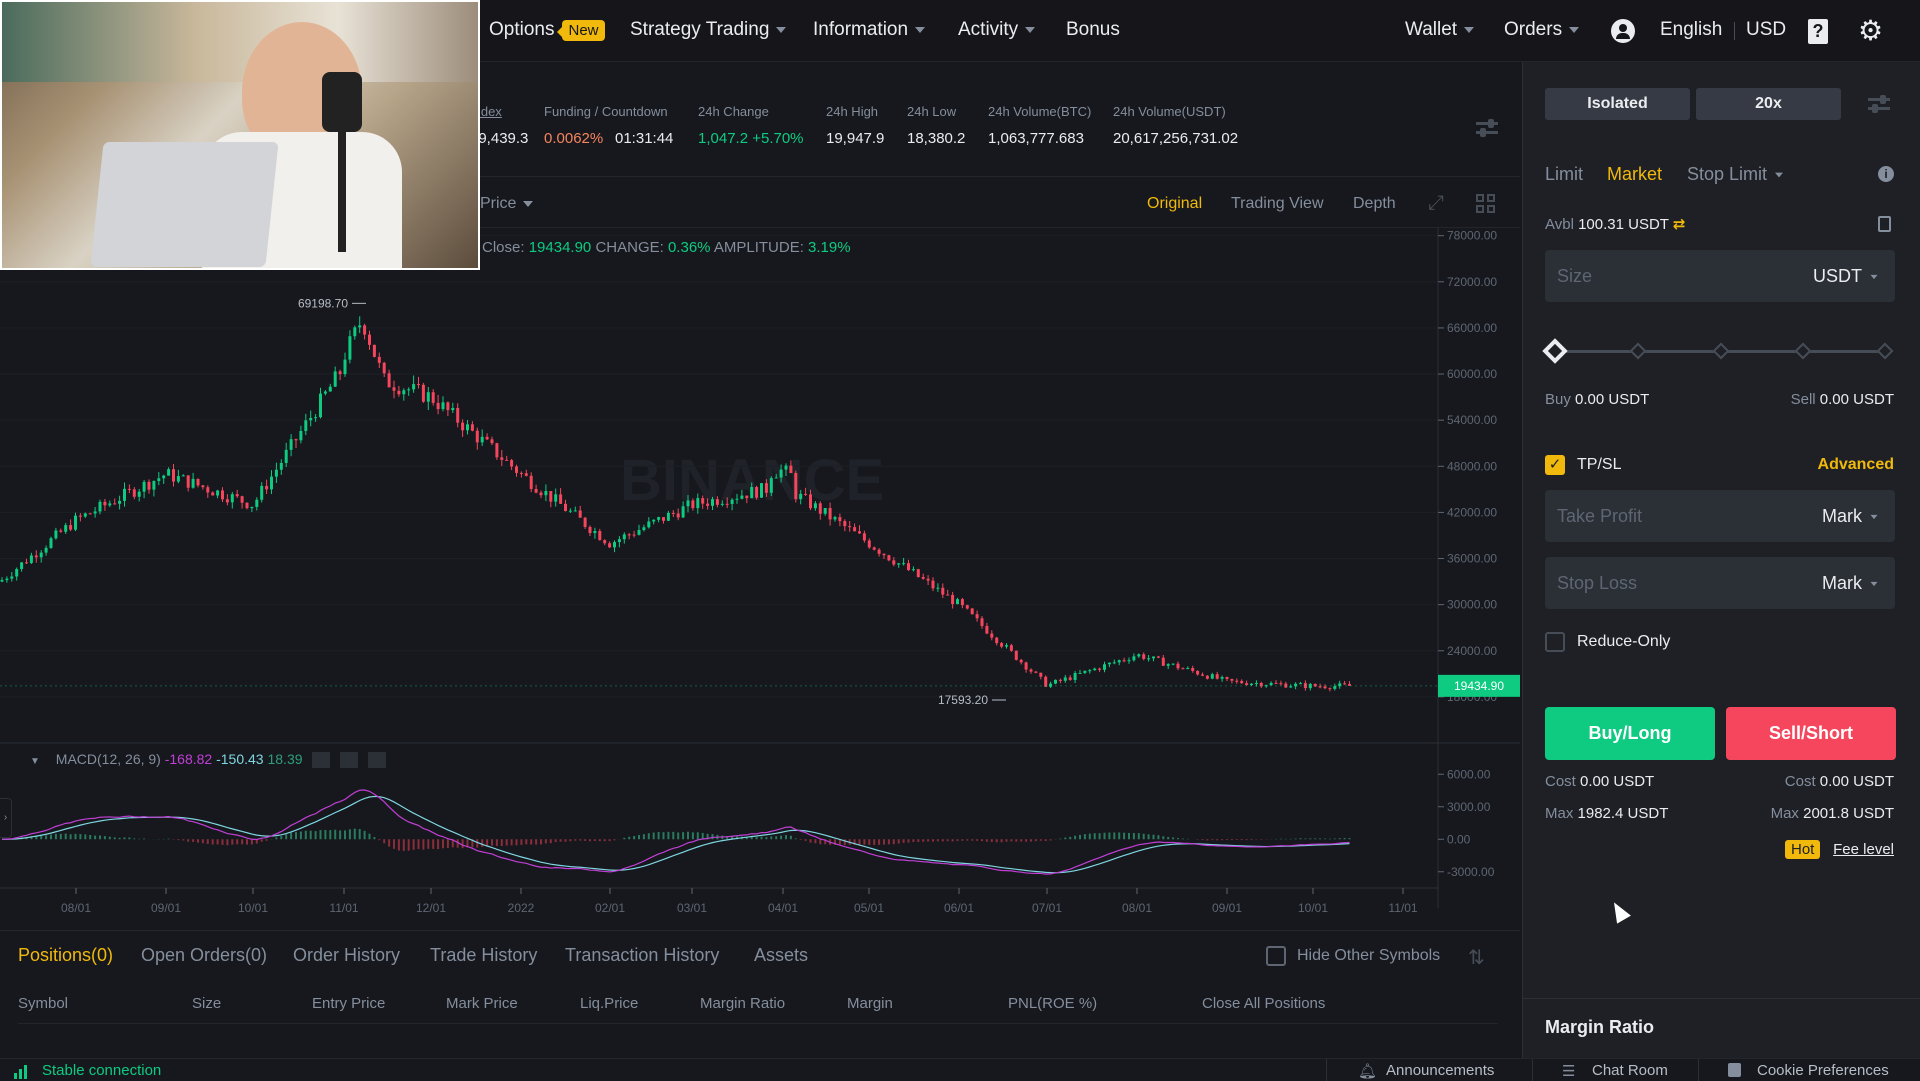 The width and height of the screenshot is (1920, 1081). Describe the element at coordinates (700, 29) in the screenshot. I see `nav-strategy-trading-label: Strategy Trading` at that location.